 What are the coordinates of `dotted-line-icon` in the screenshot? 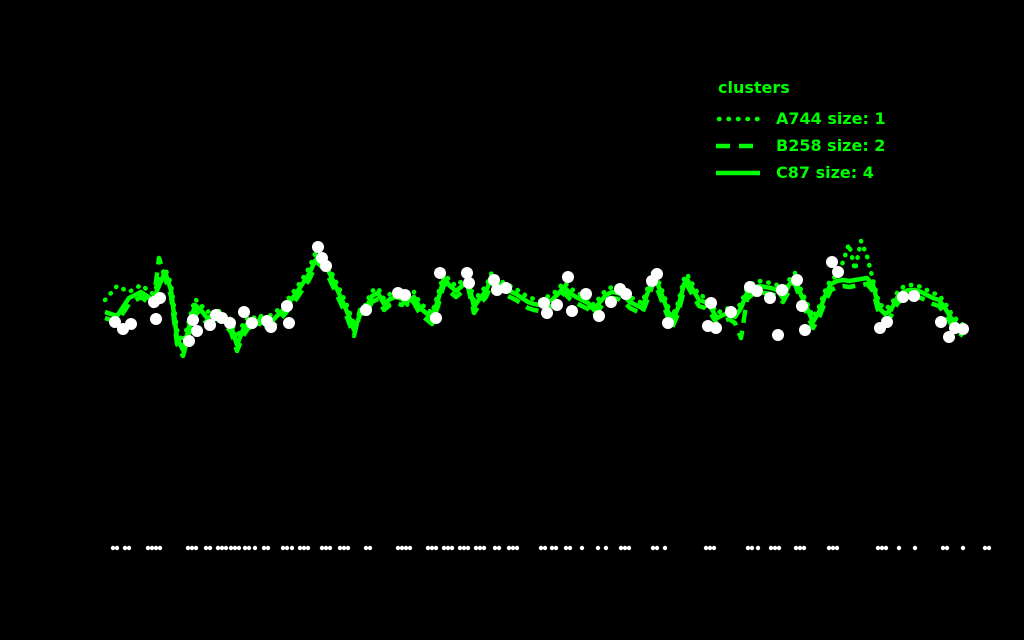 It's located at (738, 118).